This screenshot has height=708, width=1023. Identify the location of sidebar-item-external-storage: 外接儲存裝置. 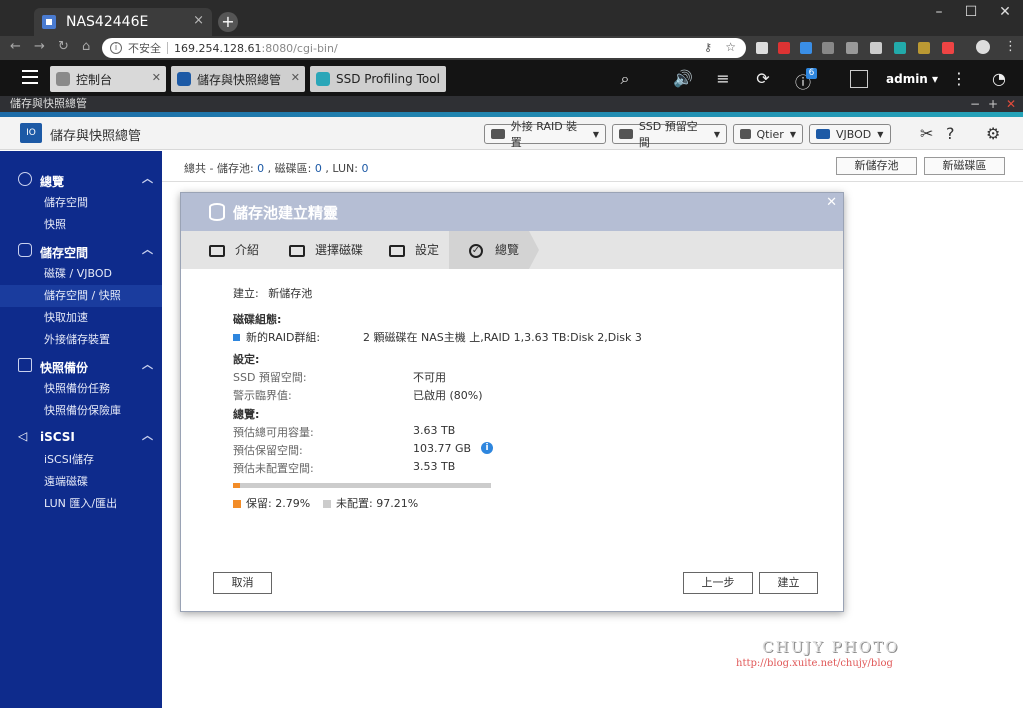
(81, 340).